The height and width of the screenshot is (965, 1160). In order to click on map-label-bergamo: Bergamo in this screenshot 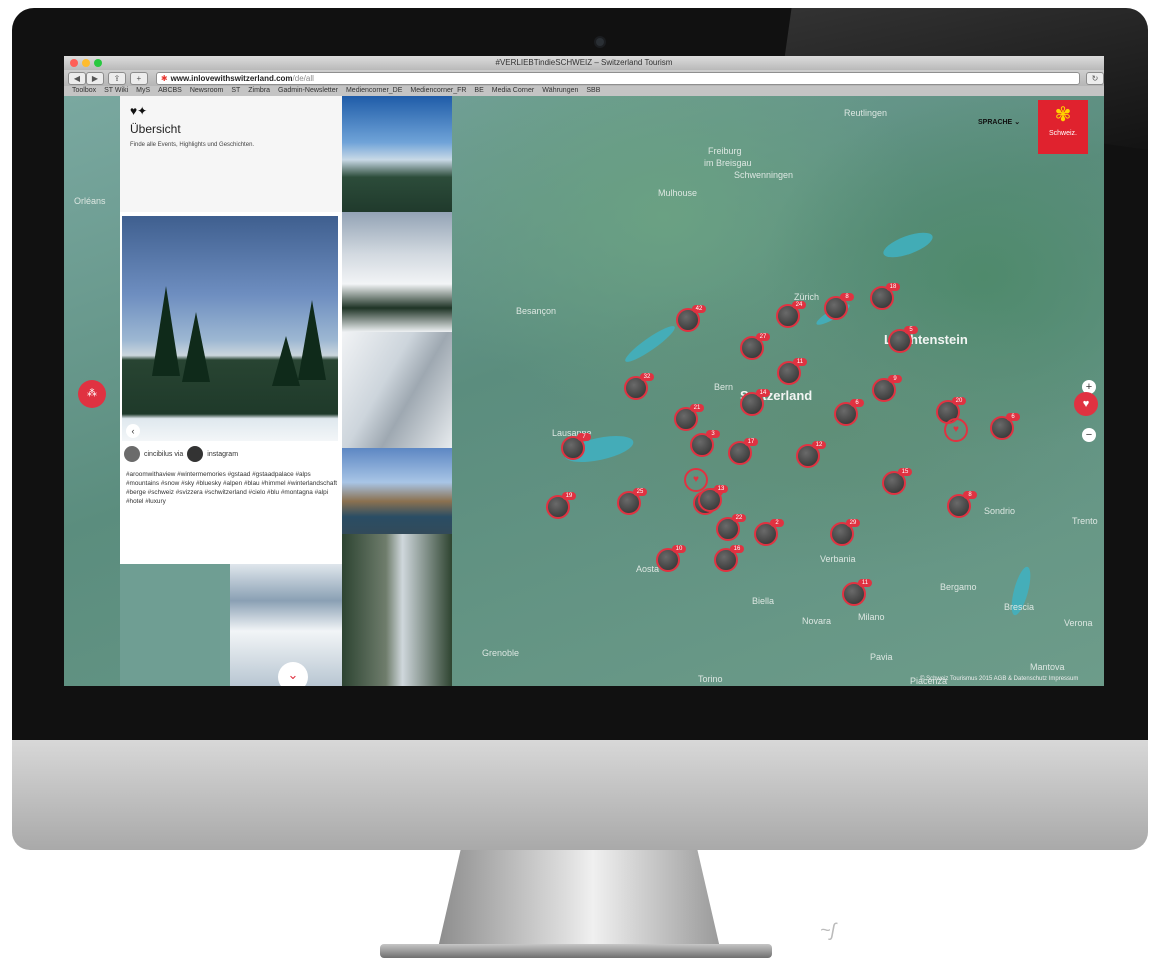, I will do `click(958, 587)`.